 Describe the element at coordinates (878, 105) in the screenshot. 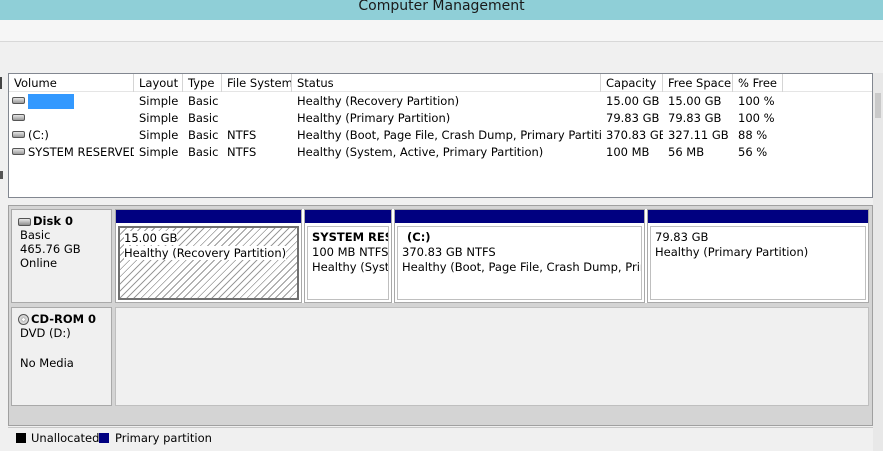

I see `scrollbar-thumb` at that location.